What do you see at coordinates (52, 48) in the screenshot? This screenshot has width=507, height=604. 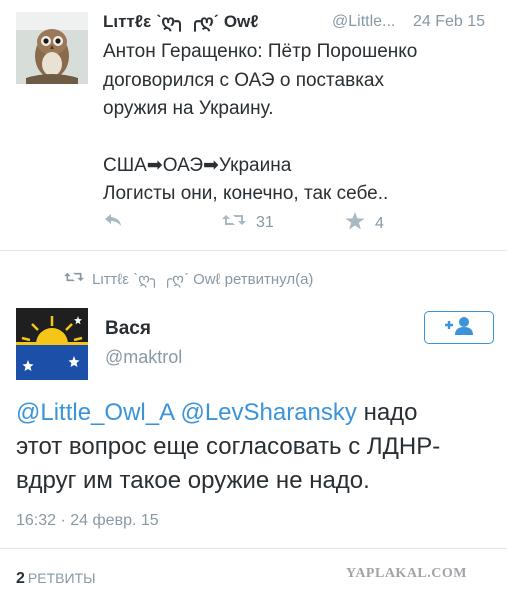 I see `owl-avatar` at bounding box center [52, 48].